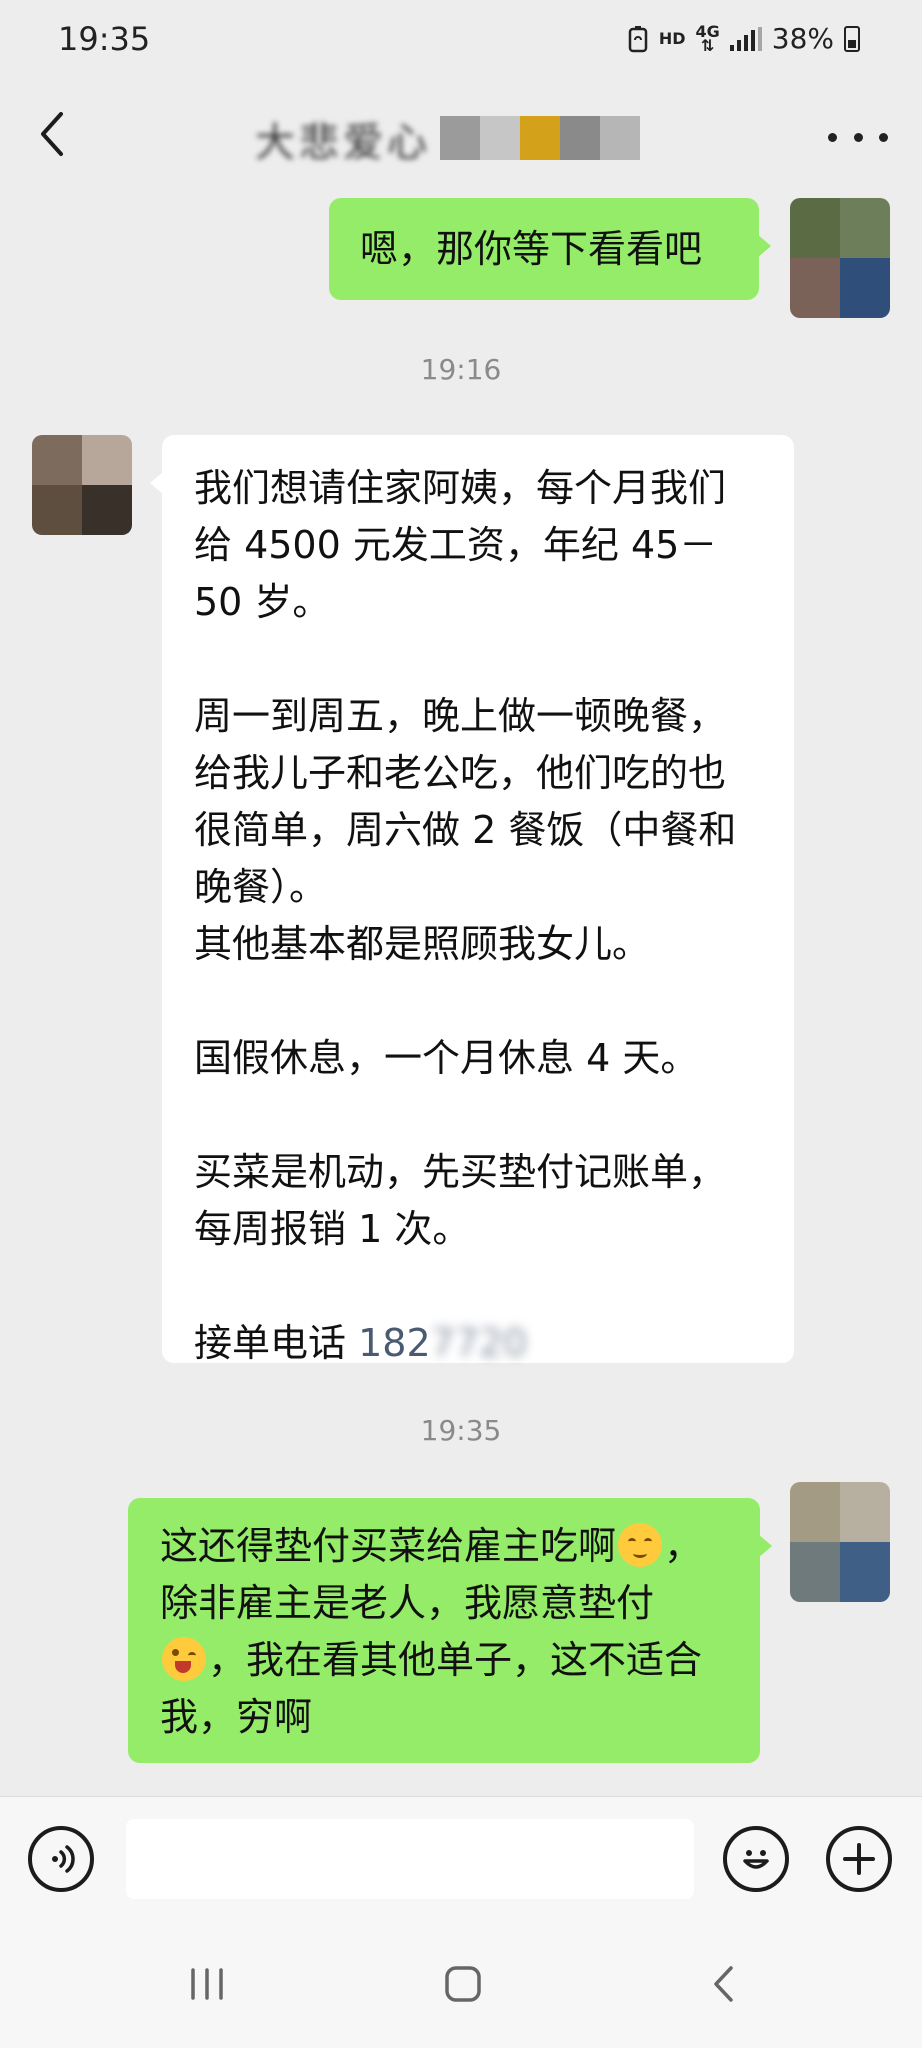  What do you see at coordinates (540, 138) in the screenshot?
I see `name-mosaic` at bounding box center [540, 138].